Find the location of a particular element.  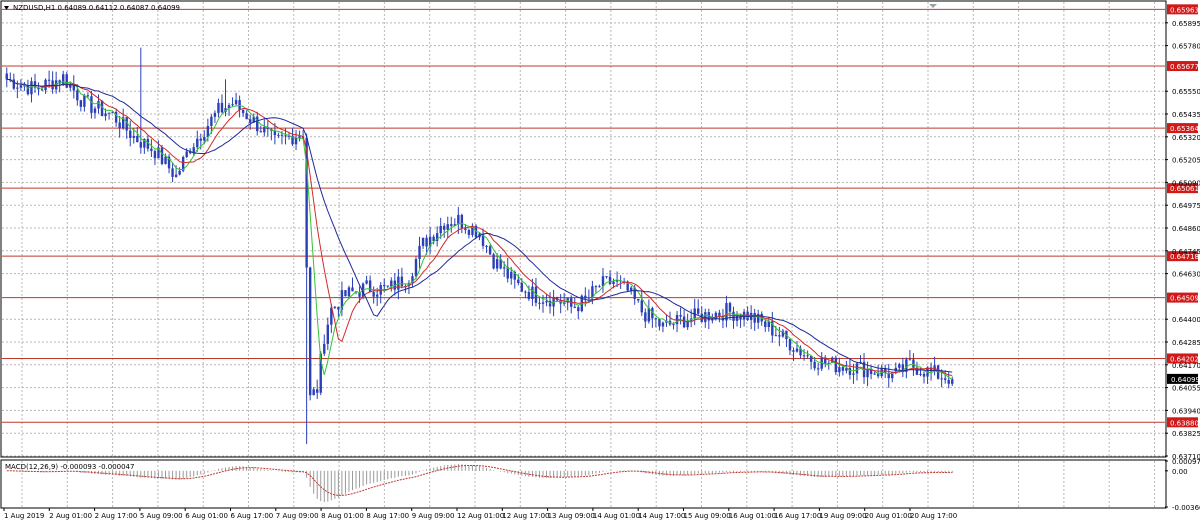

time-tick-label: 20 Aug 01:00 is located at coordinates (888, 516).